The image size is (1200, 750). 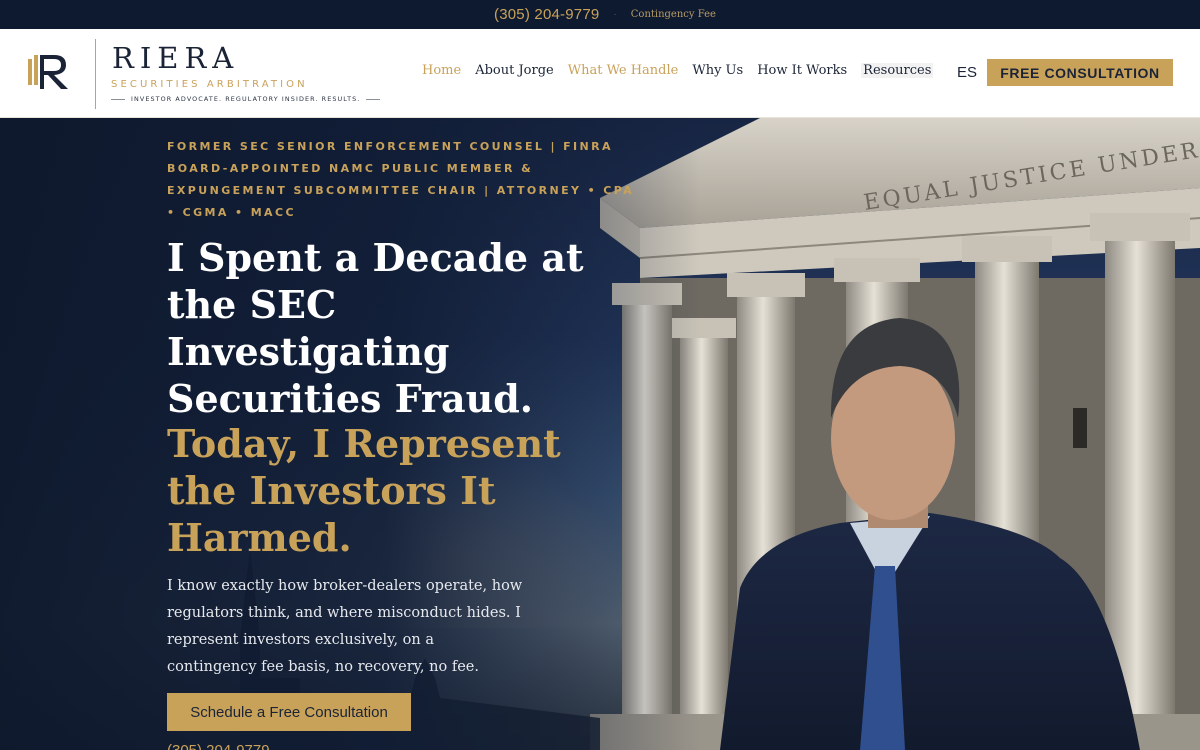 I want to click on brand-subtitle: SECURITIES ARBITRATION, so click(x=209, y=84).